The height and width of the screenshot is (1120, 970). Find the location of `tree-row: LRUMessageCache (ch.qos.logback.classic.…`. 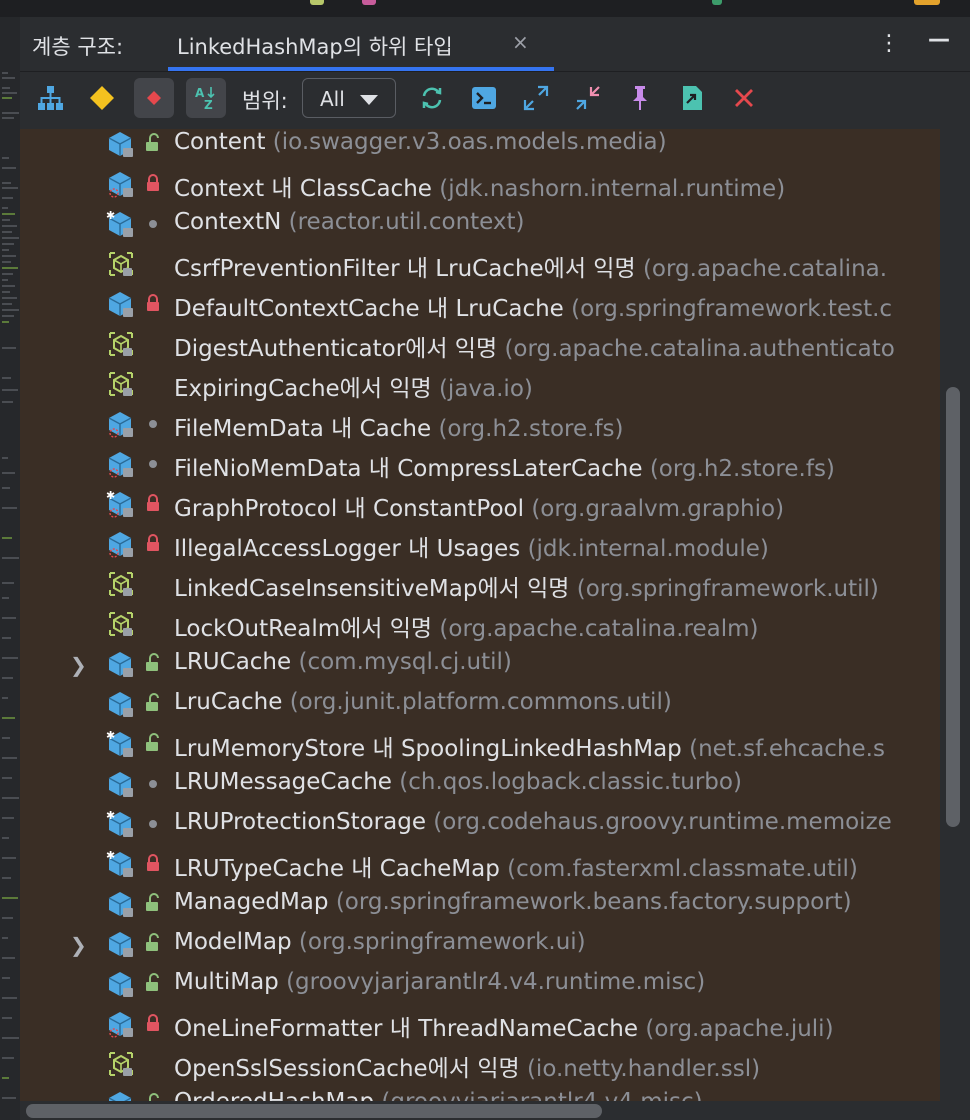

tree-row: LRUMessageCache (ch.qos.logback.classic.… is located at coordinates (480, 784).